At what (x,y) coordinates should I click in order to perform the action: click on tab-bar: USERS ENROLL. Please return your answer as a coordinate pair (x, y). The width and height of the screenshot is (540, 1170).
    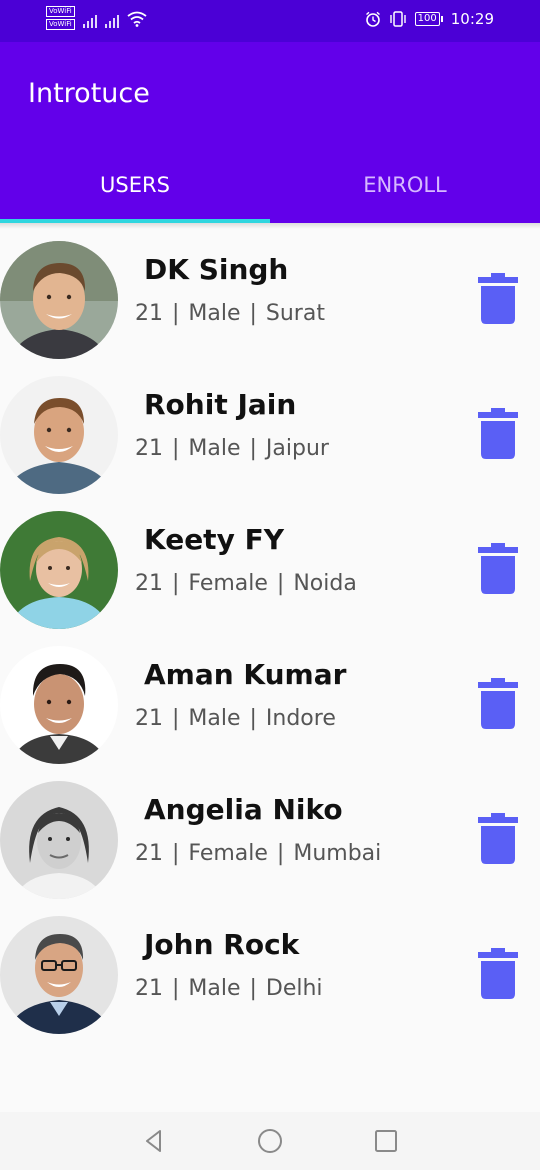
    Looking at the image, I should click on (270, 184).